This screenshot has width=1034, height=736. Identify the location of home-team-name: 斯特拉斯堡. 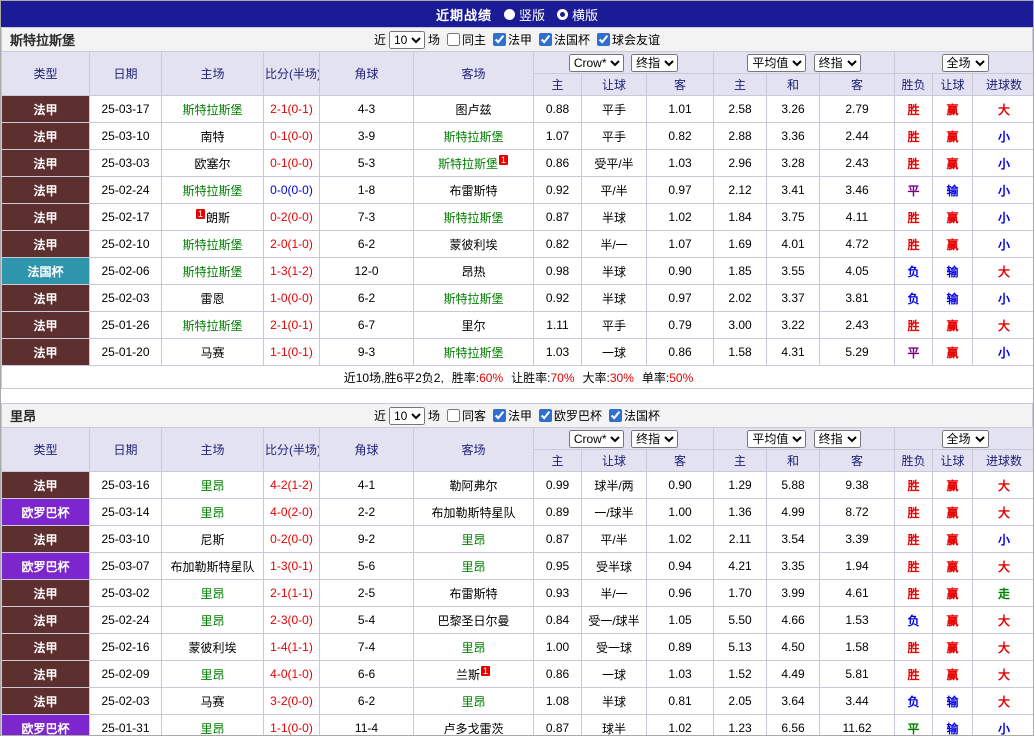
(212, 190).